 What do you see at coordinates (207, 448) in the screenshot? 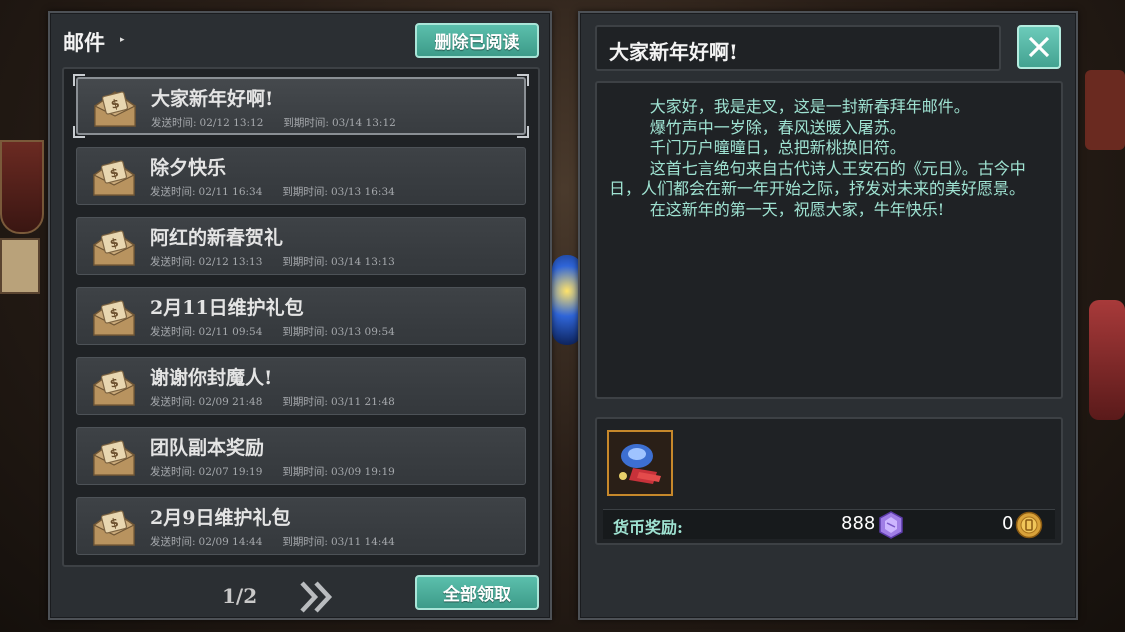
I see `mail-subject: 团队副本奖励` at bounding box center [207, 448].